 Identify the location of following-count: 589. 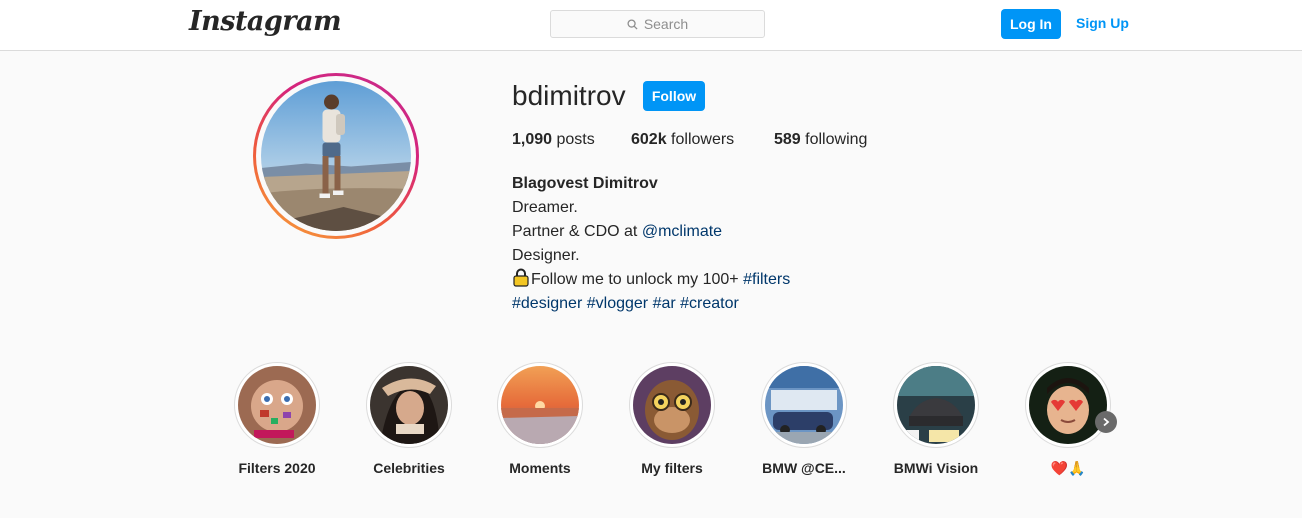
(787, 139).